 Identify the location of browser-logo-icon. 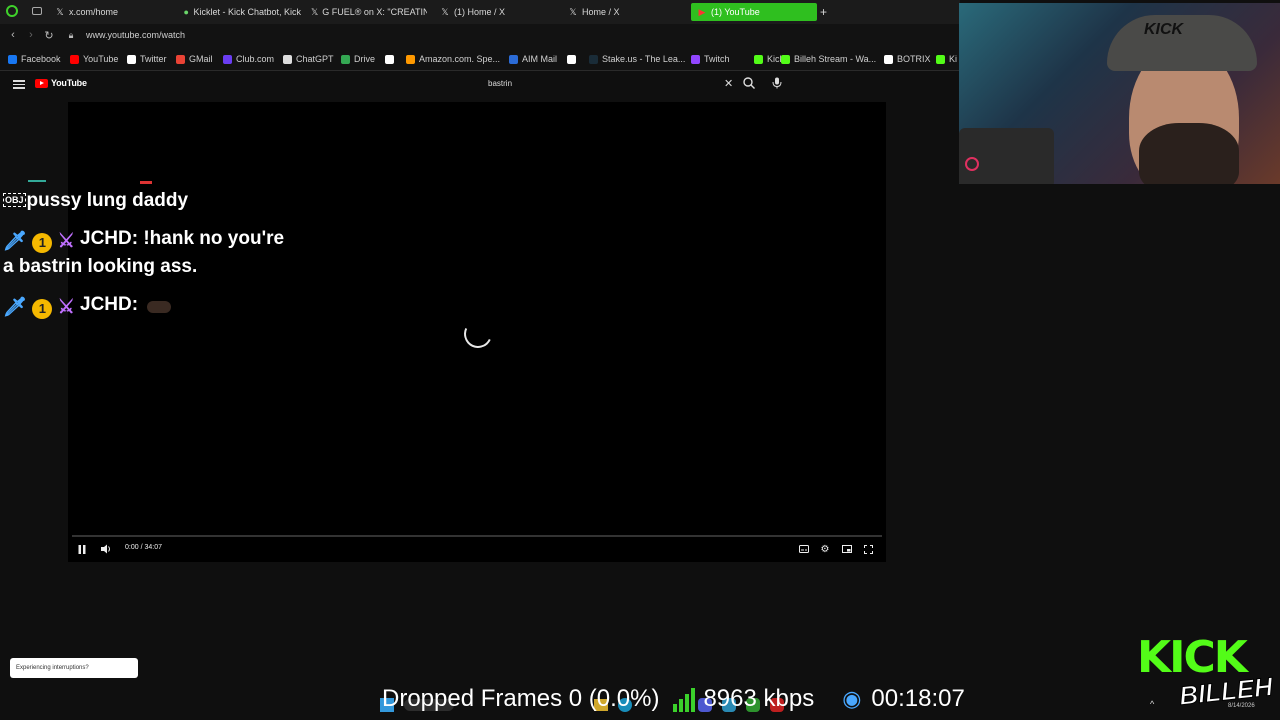
(12, 11).